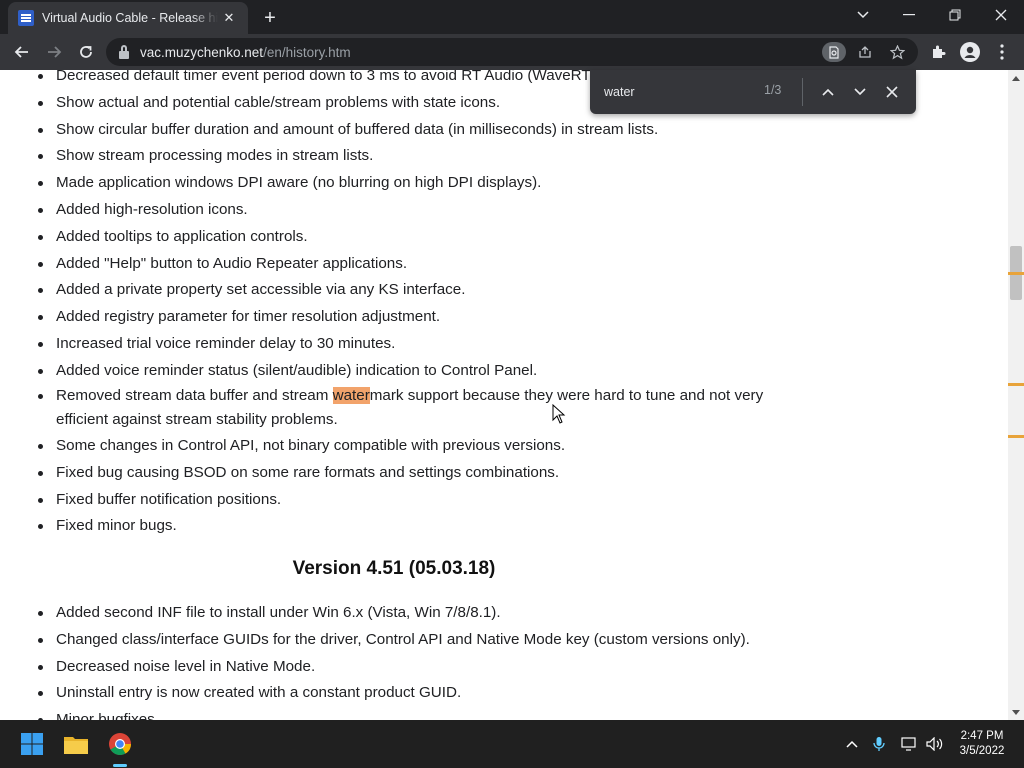 This screenshot has height=768, width=1024. Describe the element at coordinates (504, 714) in the screenshot. I see `list-item: Minor bugfixes.` at that location.